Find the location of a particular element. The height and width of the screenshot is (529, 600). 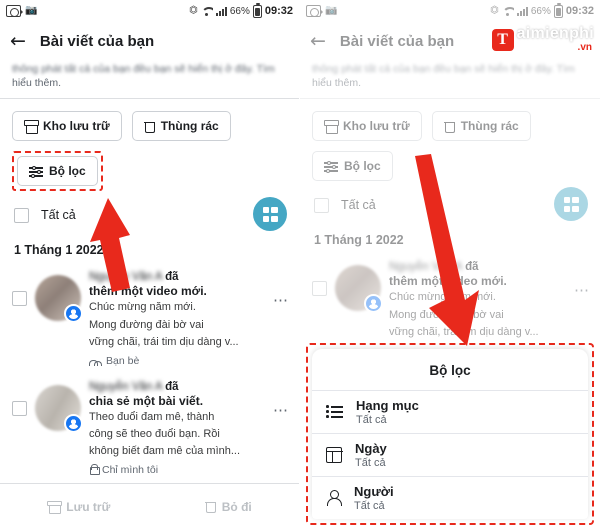

watermark-tld: .vn is located at coordinates (584, 47).